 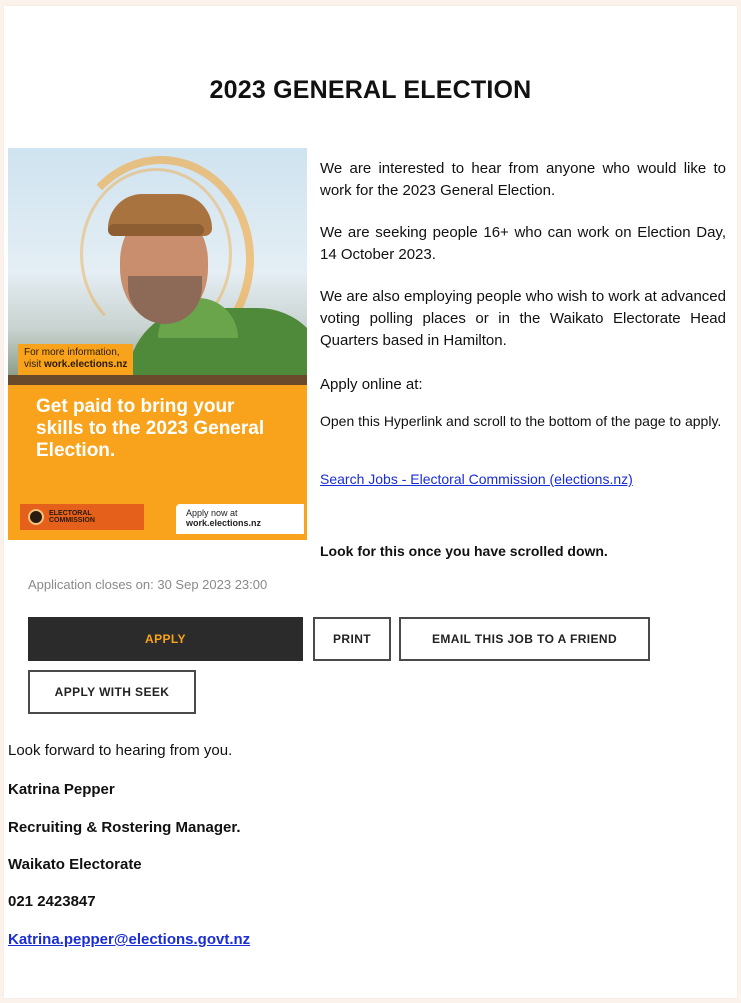 I want to click on apply-with-seek-button: APPLY WITH SEEK, so click(x=112, y=692).